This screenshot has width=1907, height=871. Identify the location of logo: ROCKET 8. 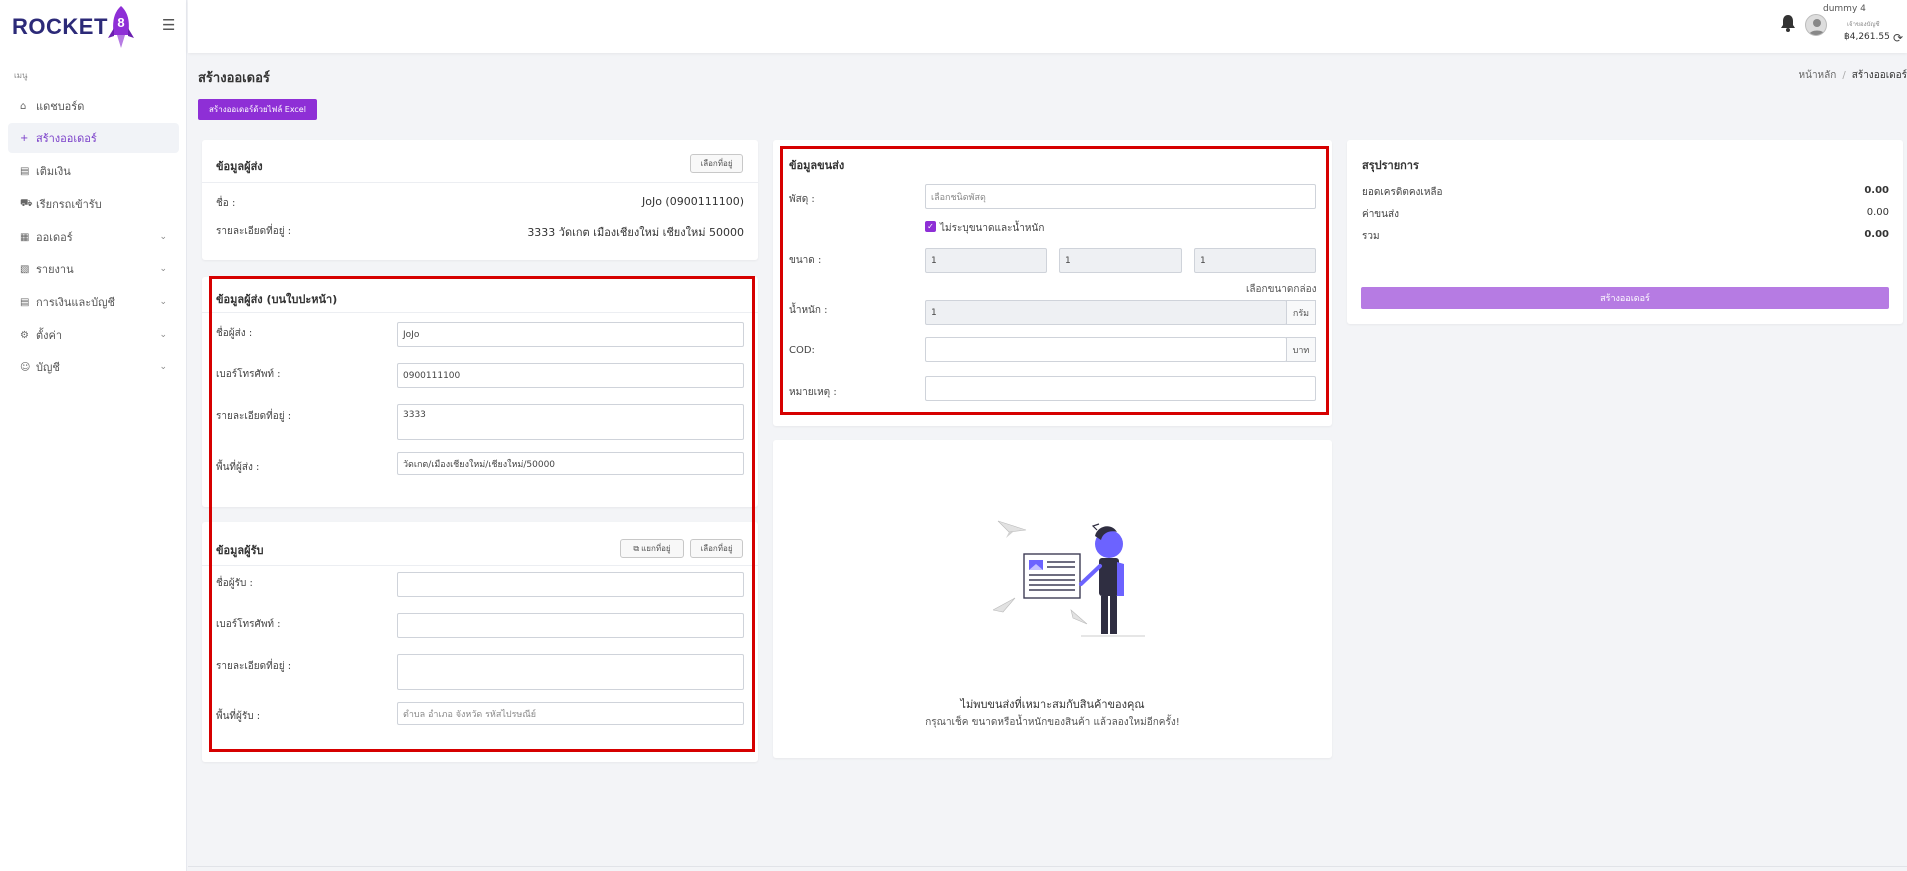
(74, 27).